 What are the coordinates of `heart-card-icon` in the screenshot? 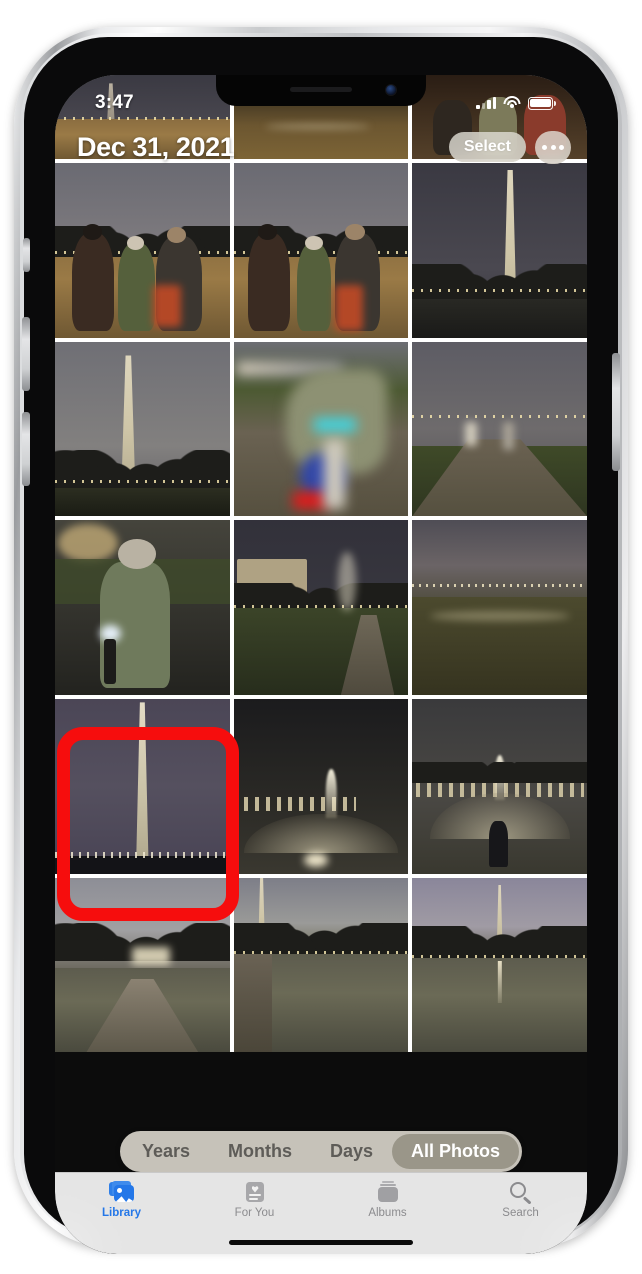 It's located at (255, 1192).